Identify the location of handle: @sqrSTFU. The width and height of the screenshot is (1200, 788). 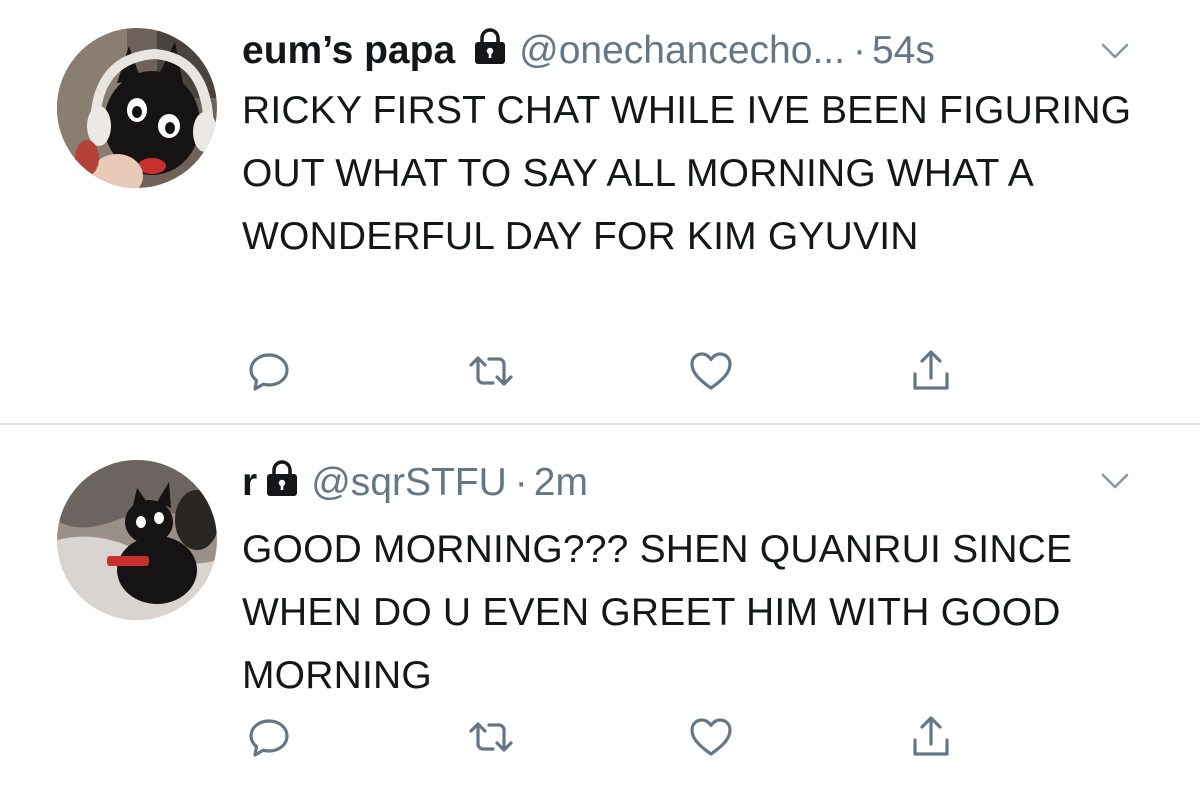
(409, 483).